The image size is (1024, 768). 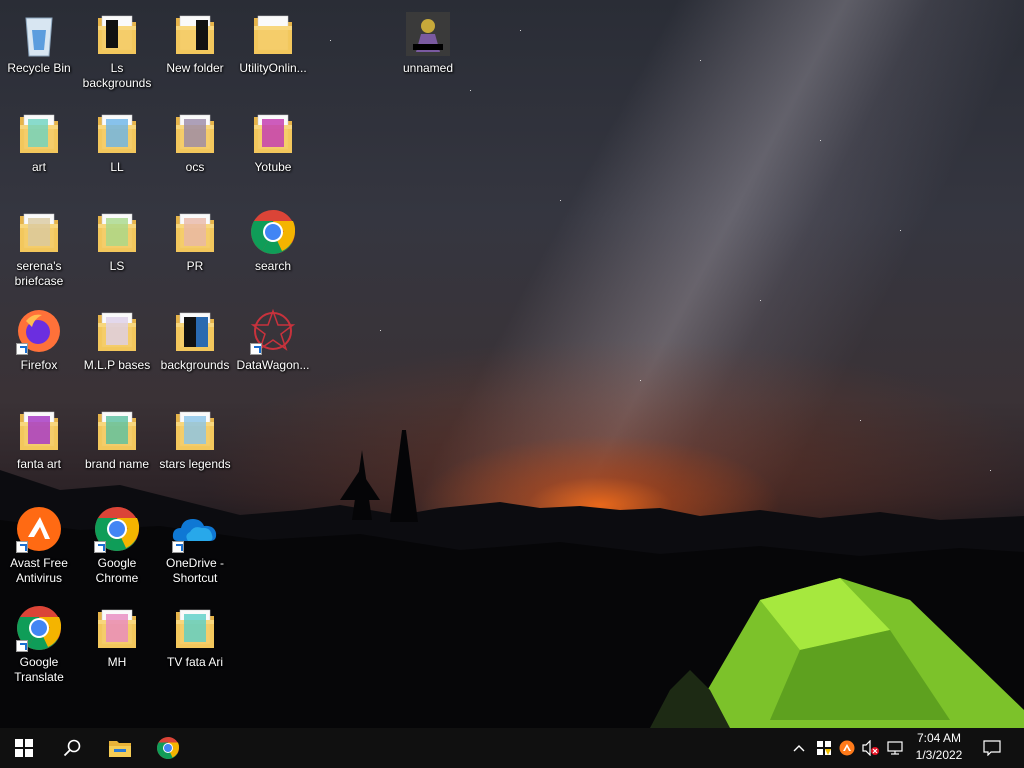 What do you see at coordinates (39, 529) in the screenshot?
I see `avast-icon` at bounding box center [39, 529].